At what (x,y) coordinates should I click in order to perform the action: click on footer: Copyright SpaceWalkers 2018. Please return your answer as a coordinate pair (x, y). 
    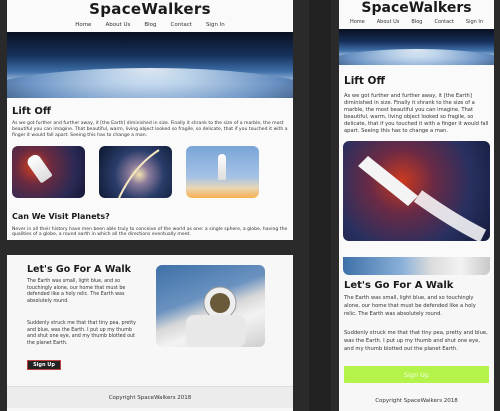
    Looking at the image, I should click on (150, 397).